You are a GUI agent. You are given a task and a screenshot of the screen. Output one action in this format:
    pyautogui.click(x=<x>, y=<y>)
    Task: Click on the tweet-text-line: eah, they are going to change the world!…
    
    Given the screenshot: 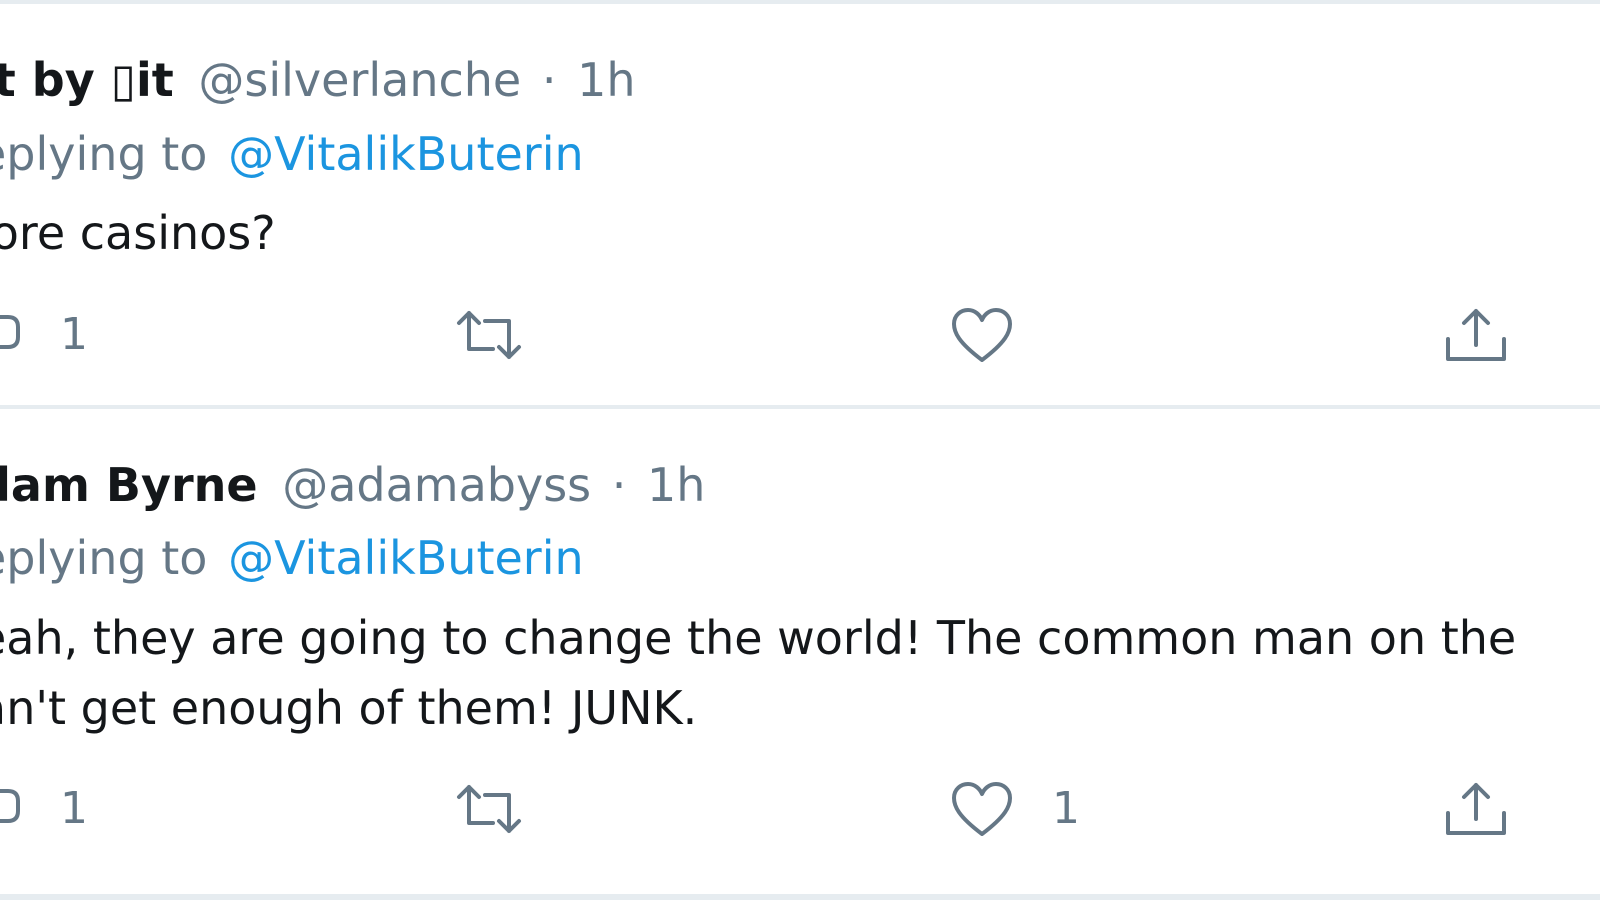 What is the action you would take?
    pyautogui.click(x=758, y=638)
    